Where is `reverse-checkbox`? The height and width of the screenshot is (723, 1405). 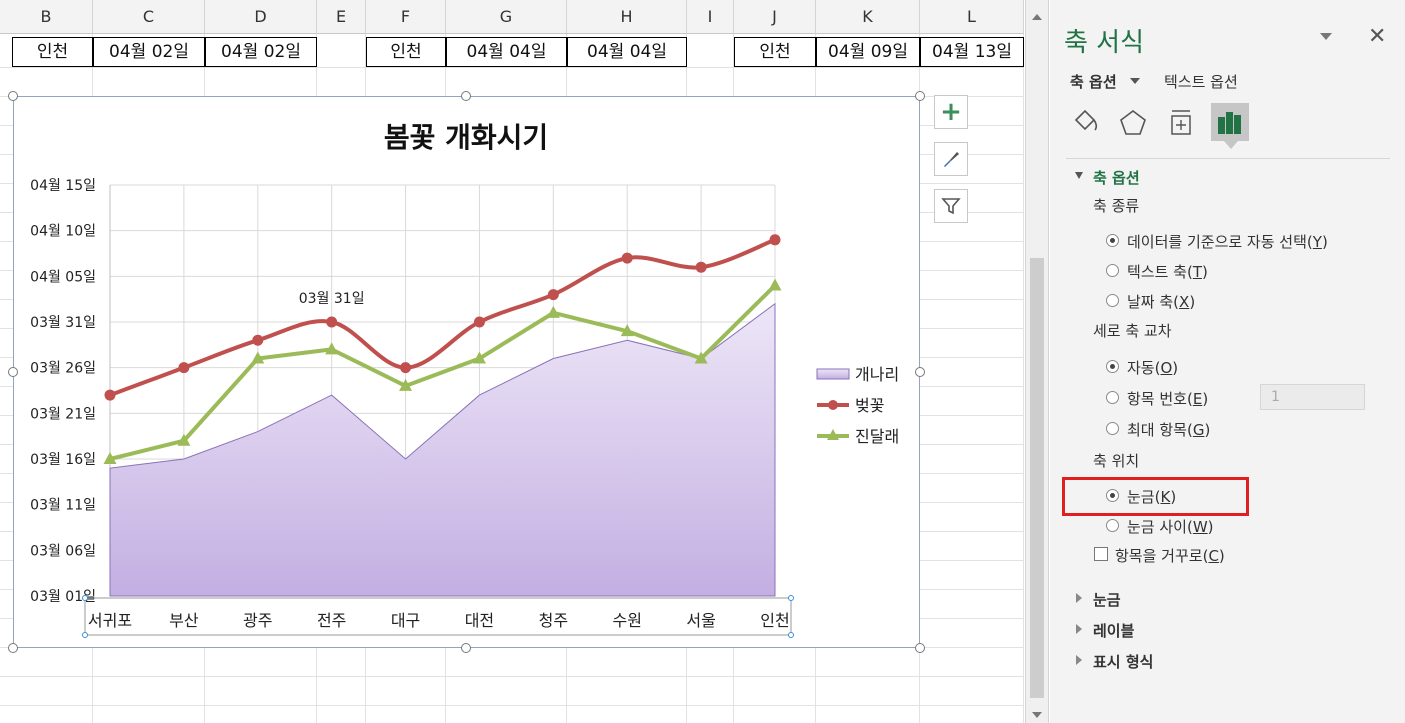
reverse-checkbox is located at coordinates (1101, 554).